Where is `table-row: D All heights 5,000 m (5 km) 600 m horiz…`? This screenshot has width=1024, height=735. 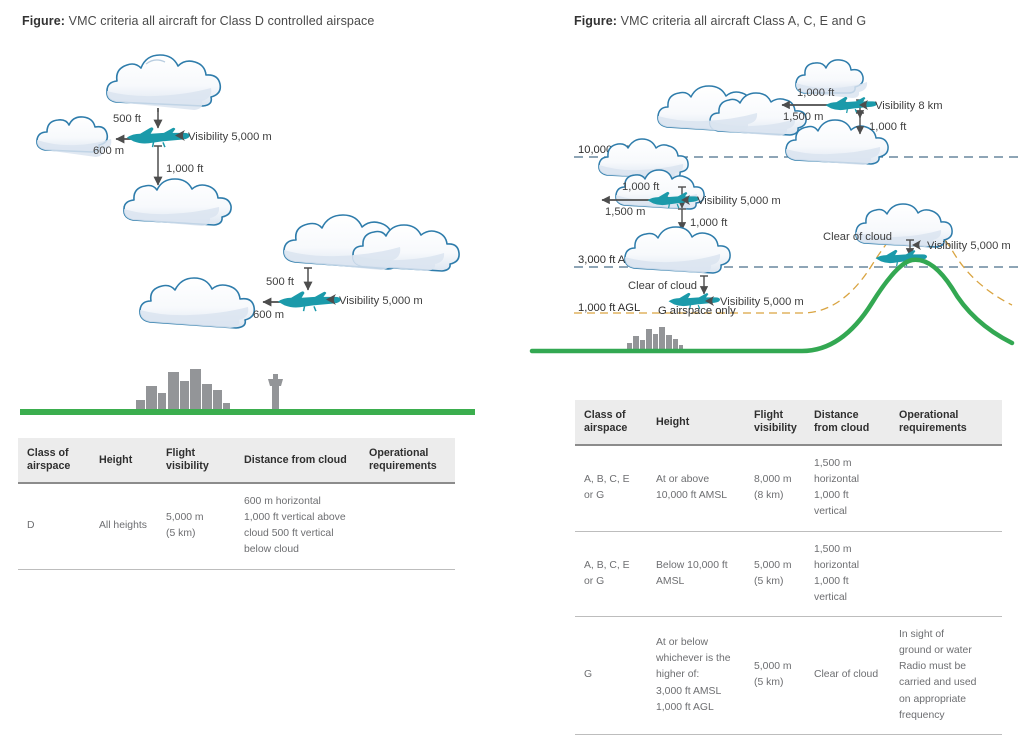
table-row: D All heights 5,000 m (5 km) 600 m horiz… is located at coordinates (236, 526).